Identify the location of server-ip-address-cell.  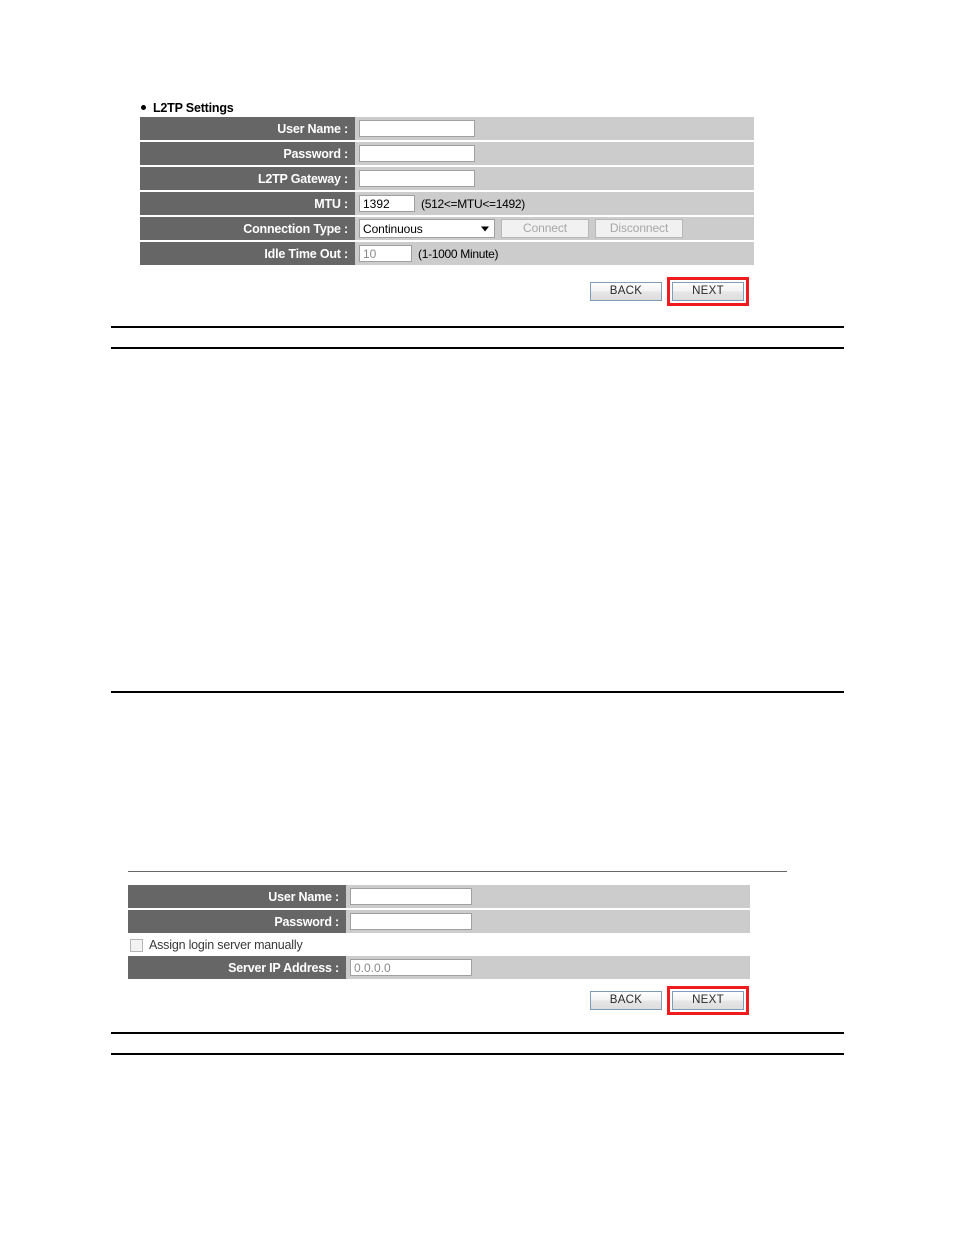
(548, 967).